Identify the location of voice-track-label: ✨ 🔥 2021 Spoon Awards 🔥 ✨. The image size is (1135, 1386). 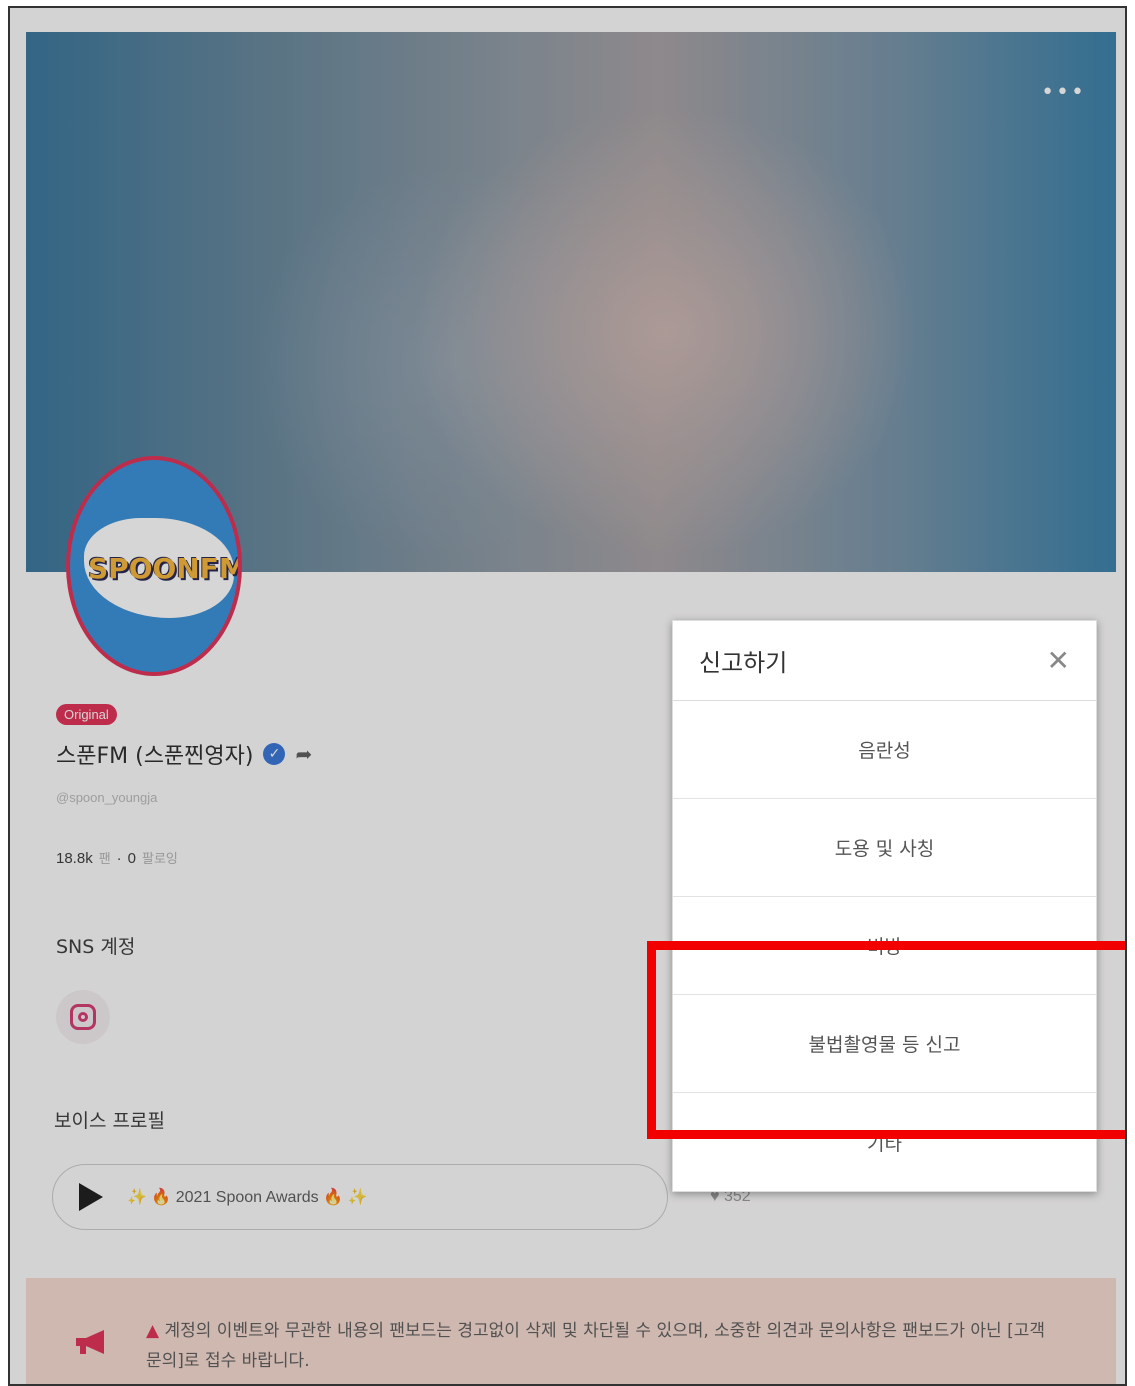
(247, 1197).